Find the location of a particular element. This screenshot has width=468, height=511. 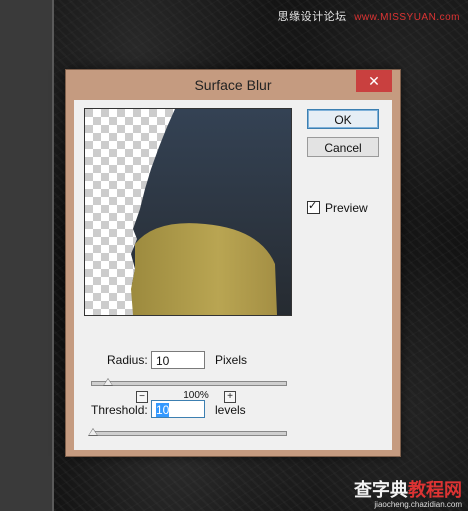

zoom-out-button: − is located at coordinates (142, 397).